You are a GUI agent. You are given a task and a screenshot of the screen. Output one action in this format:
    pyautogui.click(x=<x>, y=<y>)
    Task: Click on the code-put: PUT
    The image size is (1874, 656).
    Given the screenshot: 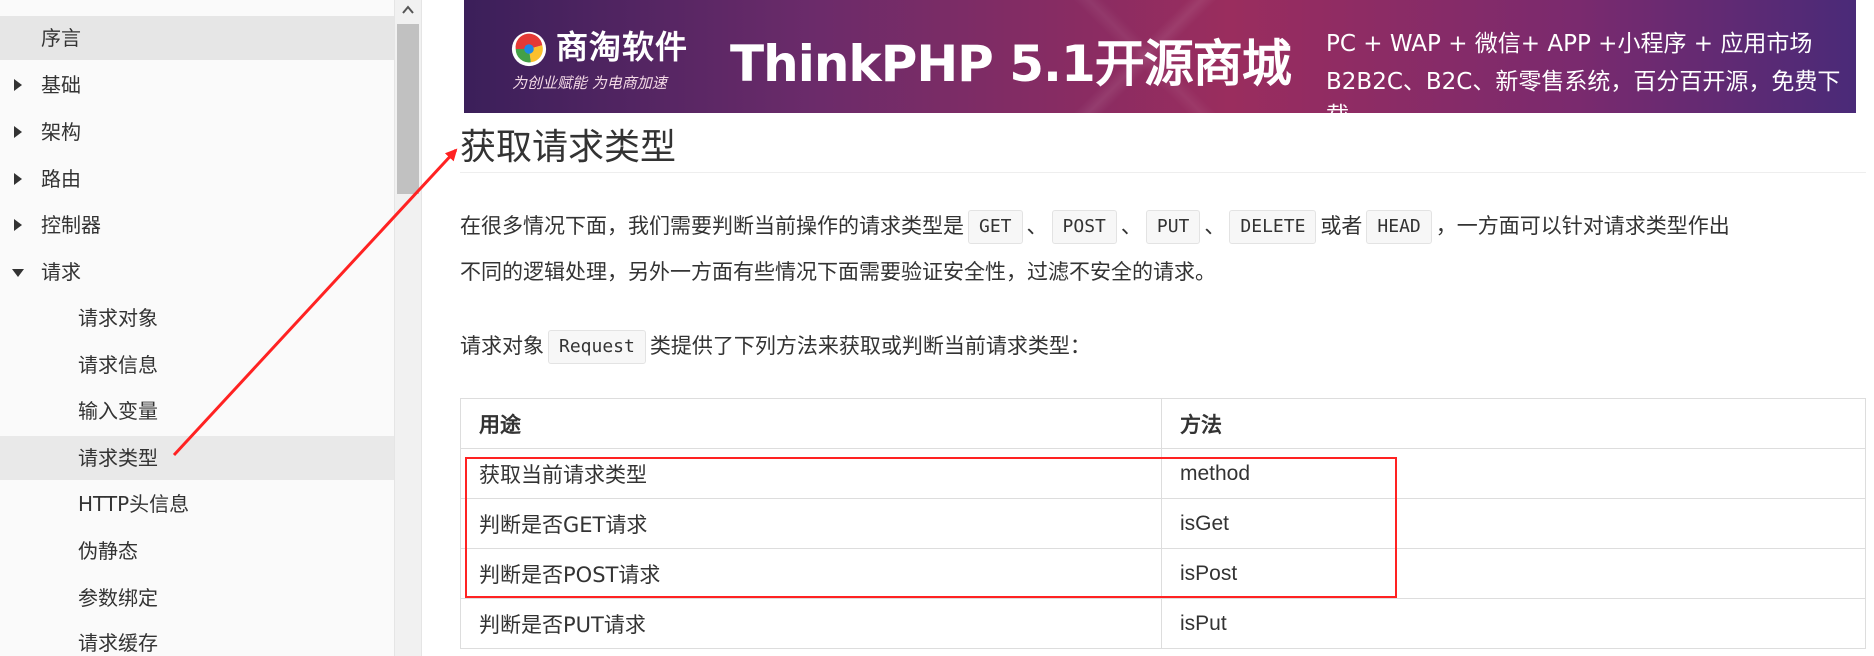 What is the action you would take?
    pyautogui.click(x=1173, y=227)
    